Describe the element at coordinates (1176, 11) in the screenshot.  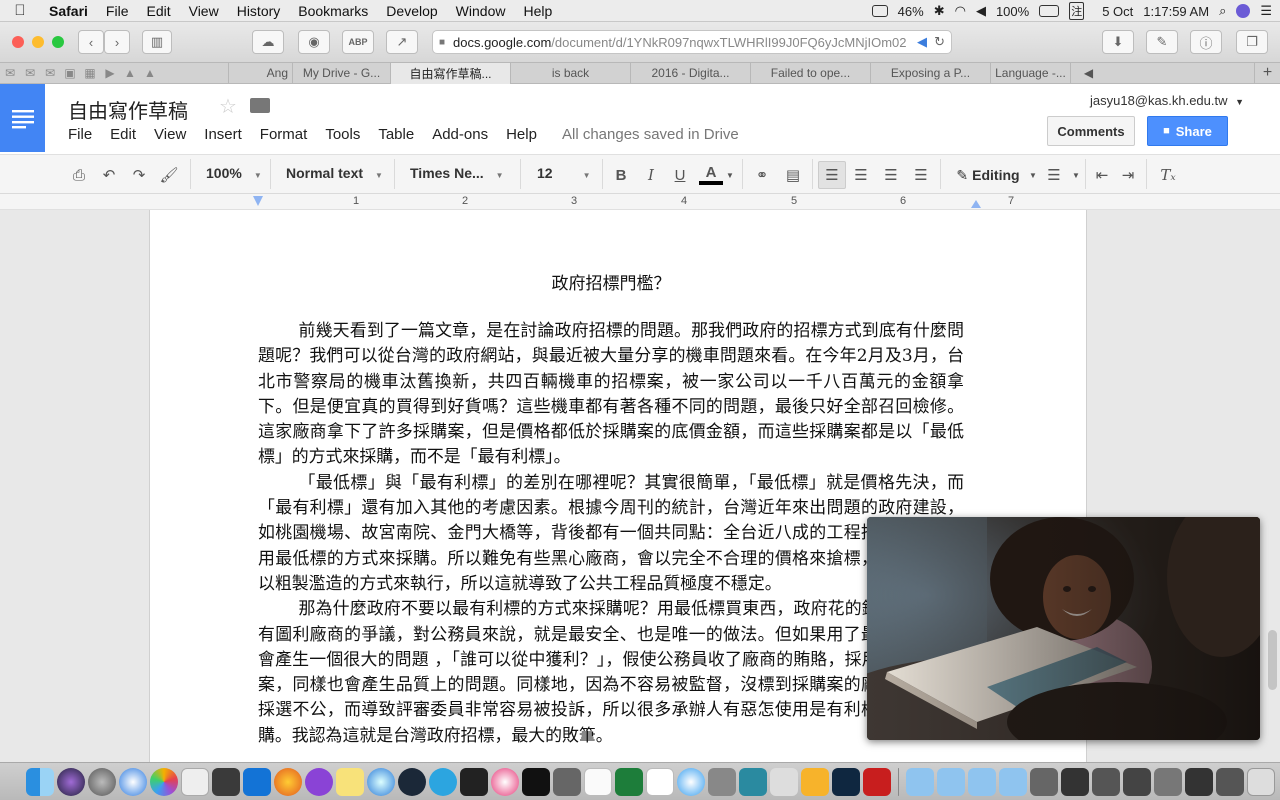
I see `menubar-time: 1:17:59 AM` at that location.